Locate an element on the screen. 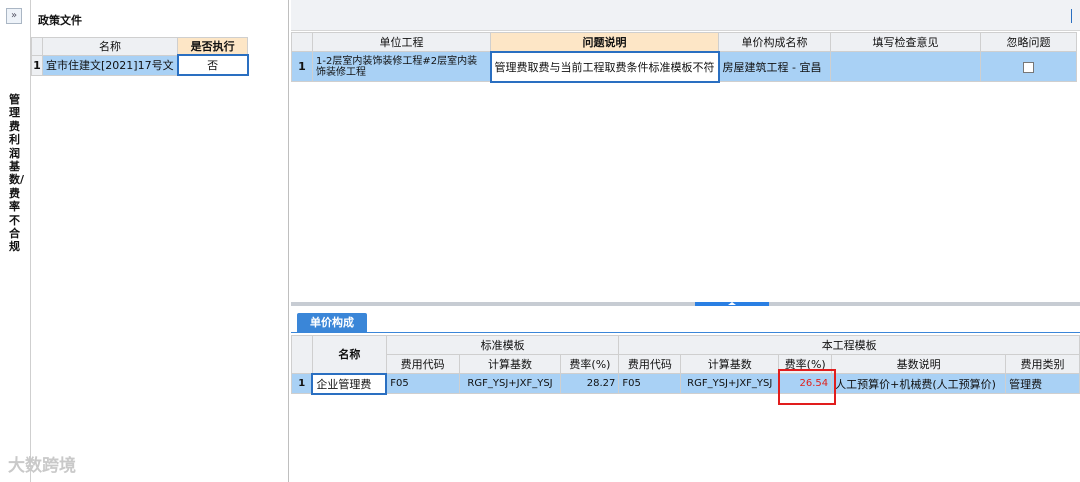 This screenshot has height=482, width=1080. ignore-issue-cell is located at coordinates (1028, 66).